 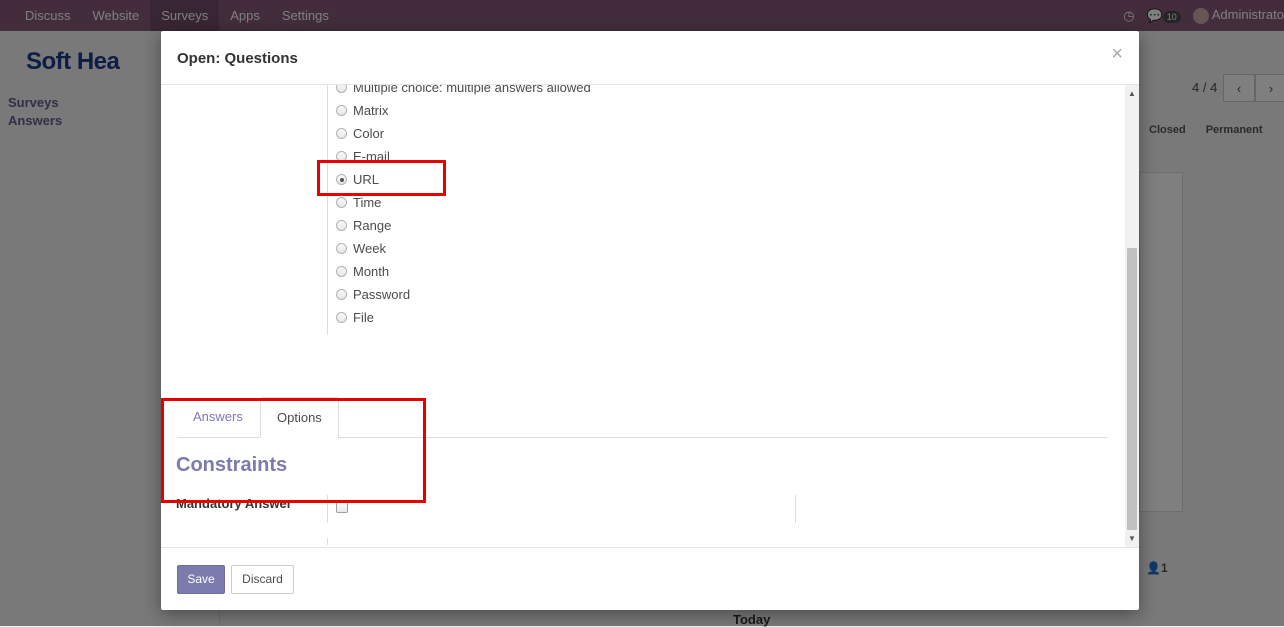 I want to click on tab-answers: Answers, so click(x=218, y=416).